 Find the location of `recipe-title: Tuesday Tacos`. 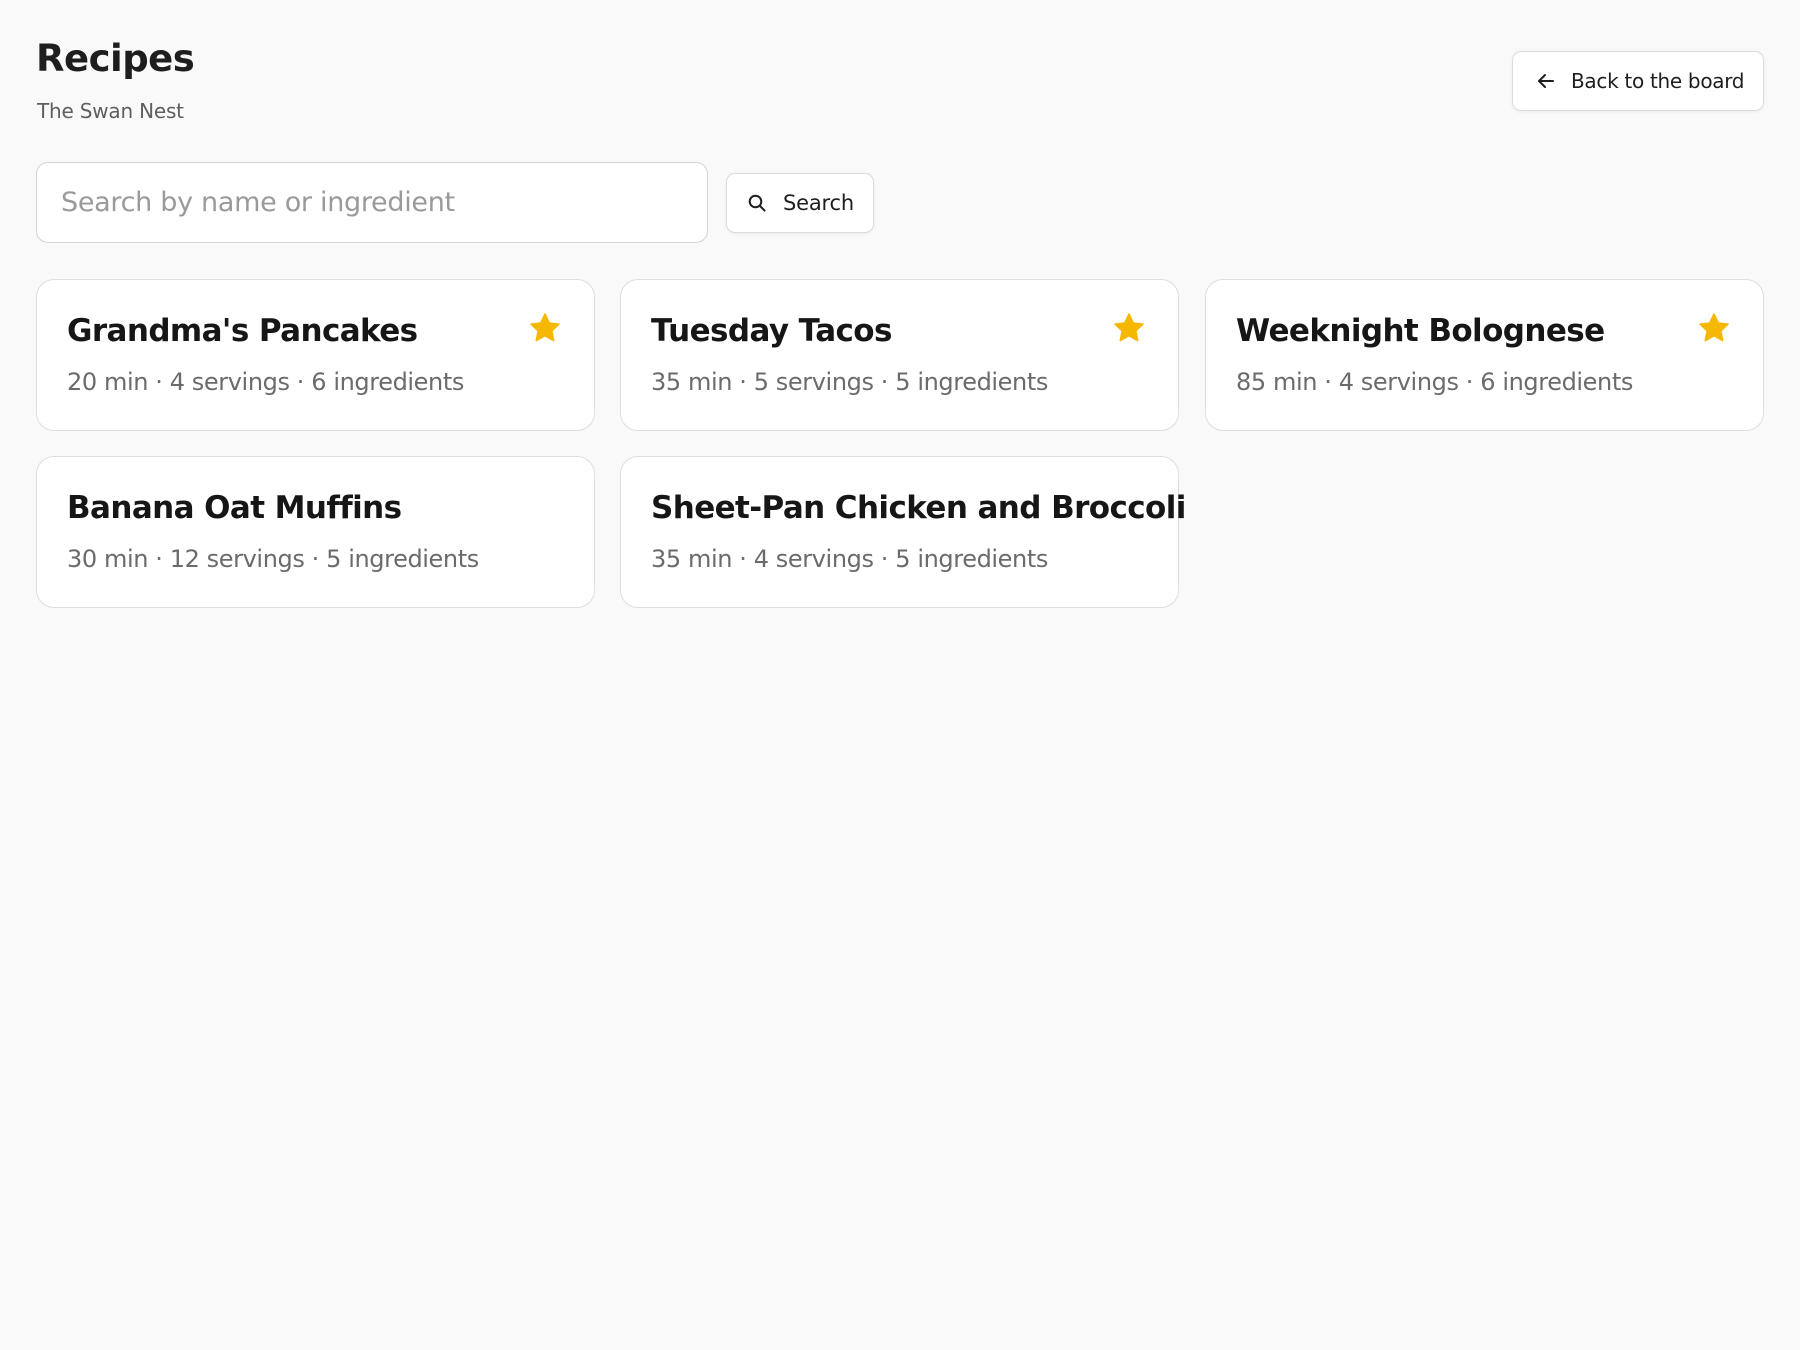

recipe-title: Tuesday Tacos is located at coordinates (771, 331).